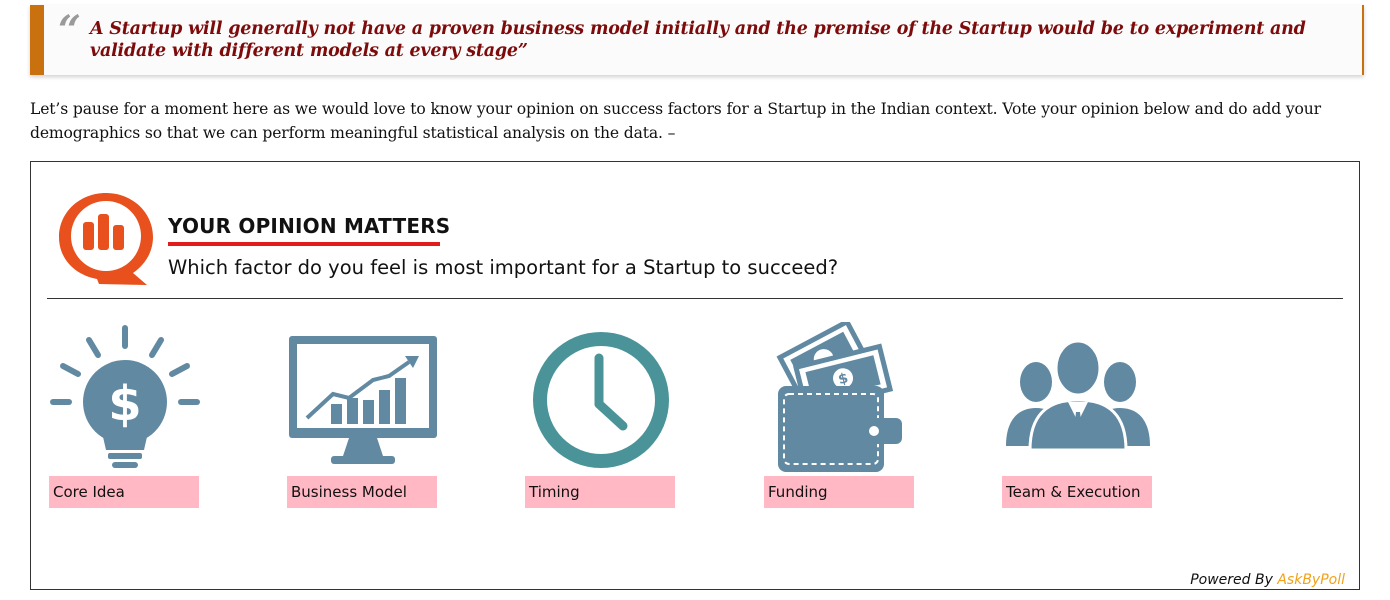  I want to click on wallet-money-icon: $, so click(839, 397).